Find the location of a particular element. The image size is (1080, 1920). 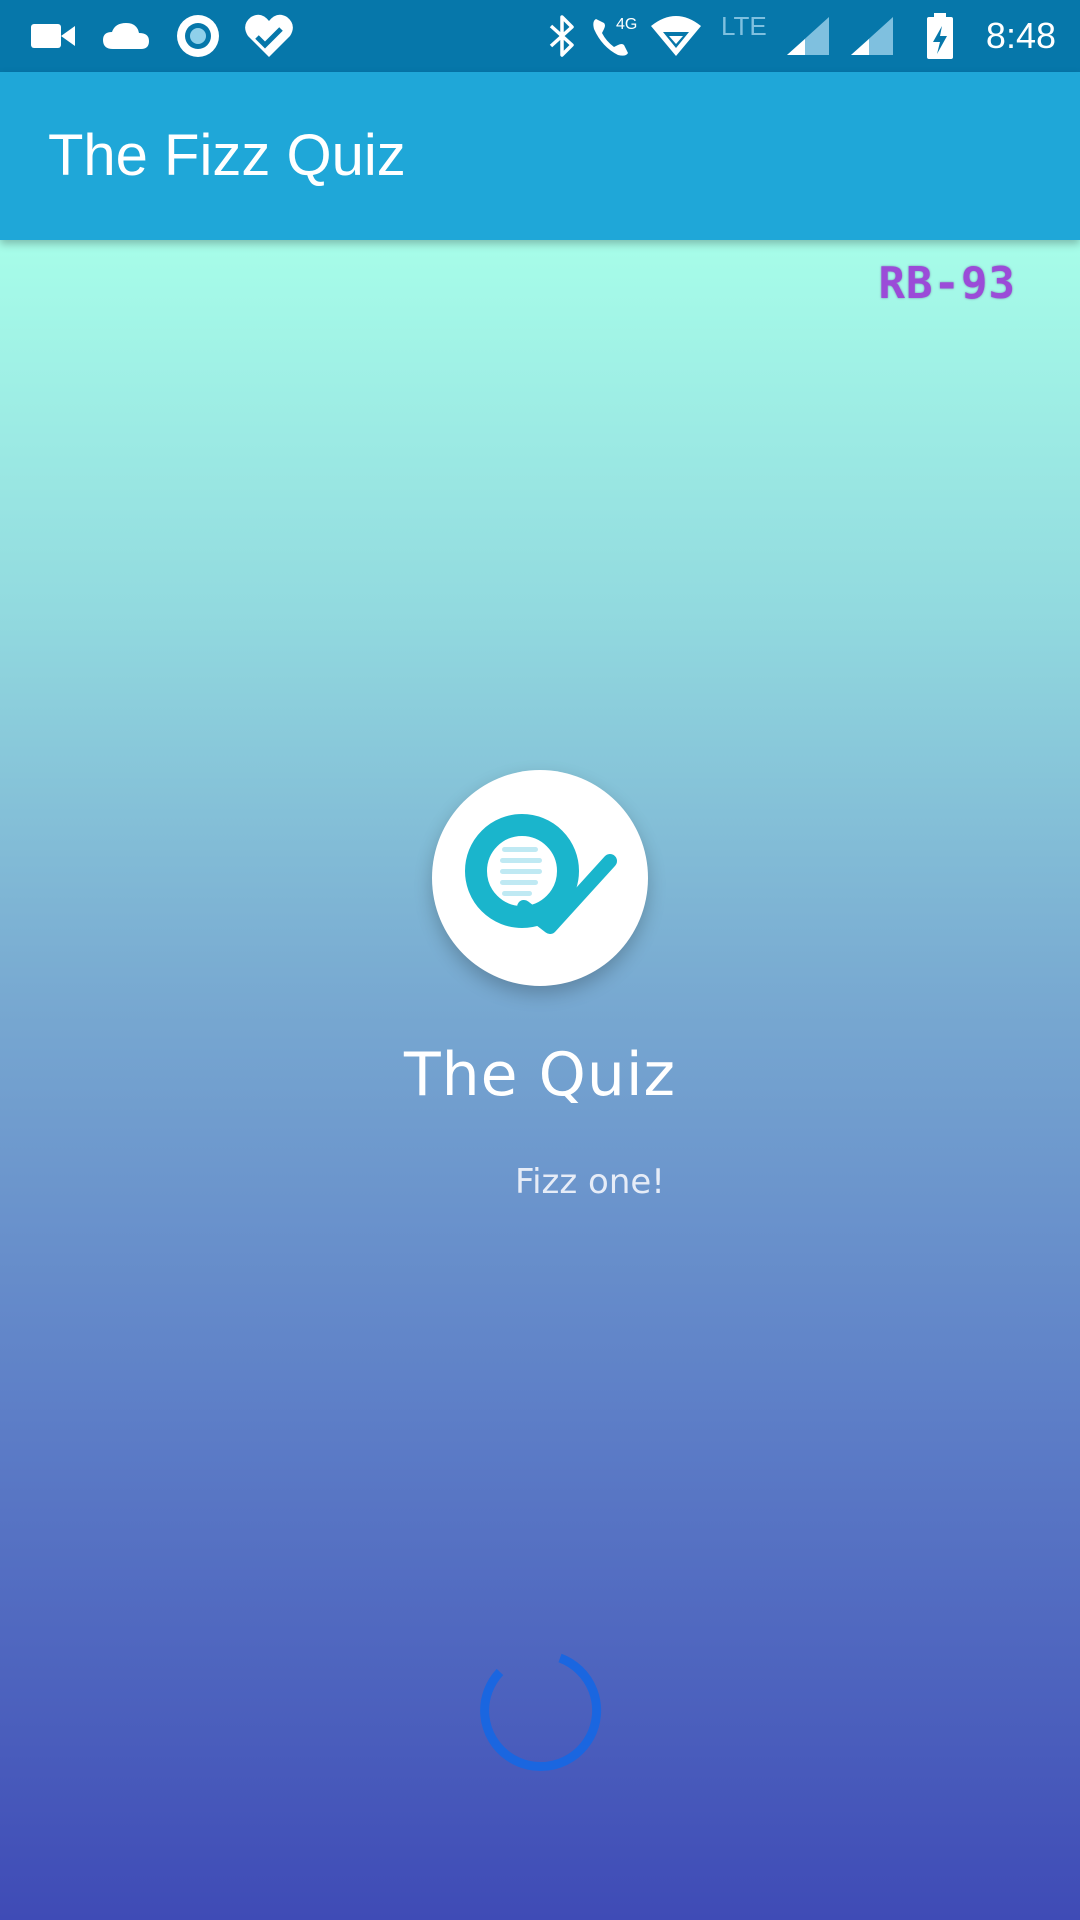

svg-text: 4G is located at coordinates (626, 24).